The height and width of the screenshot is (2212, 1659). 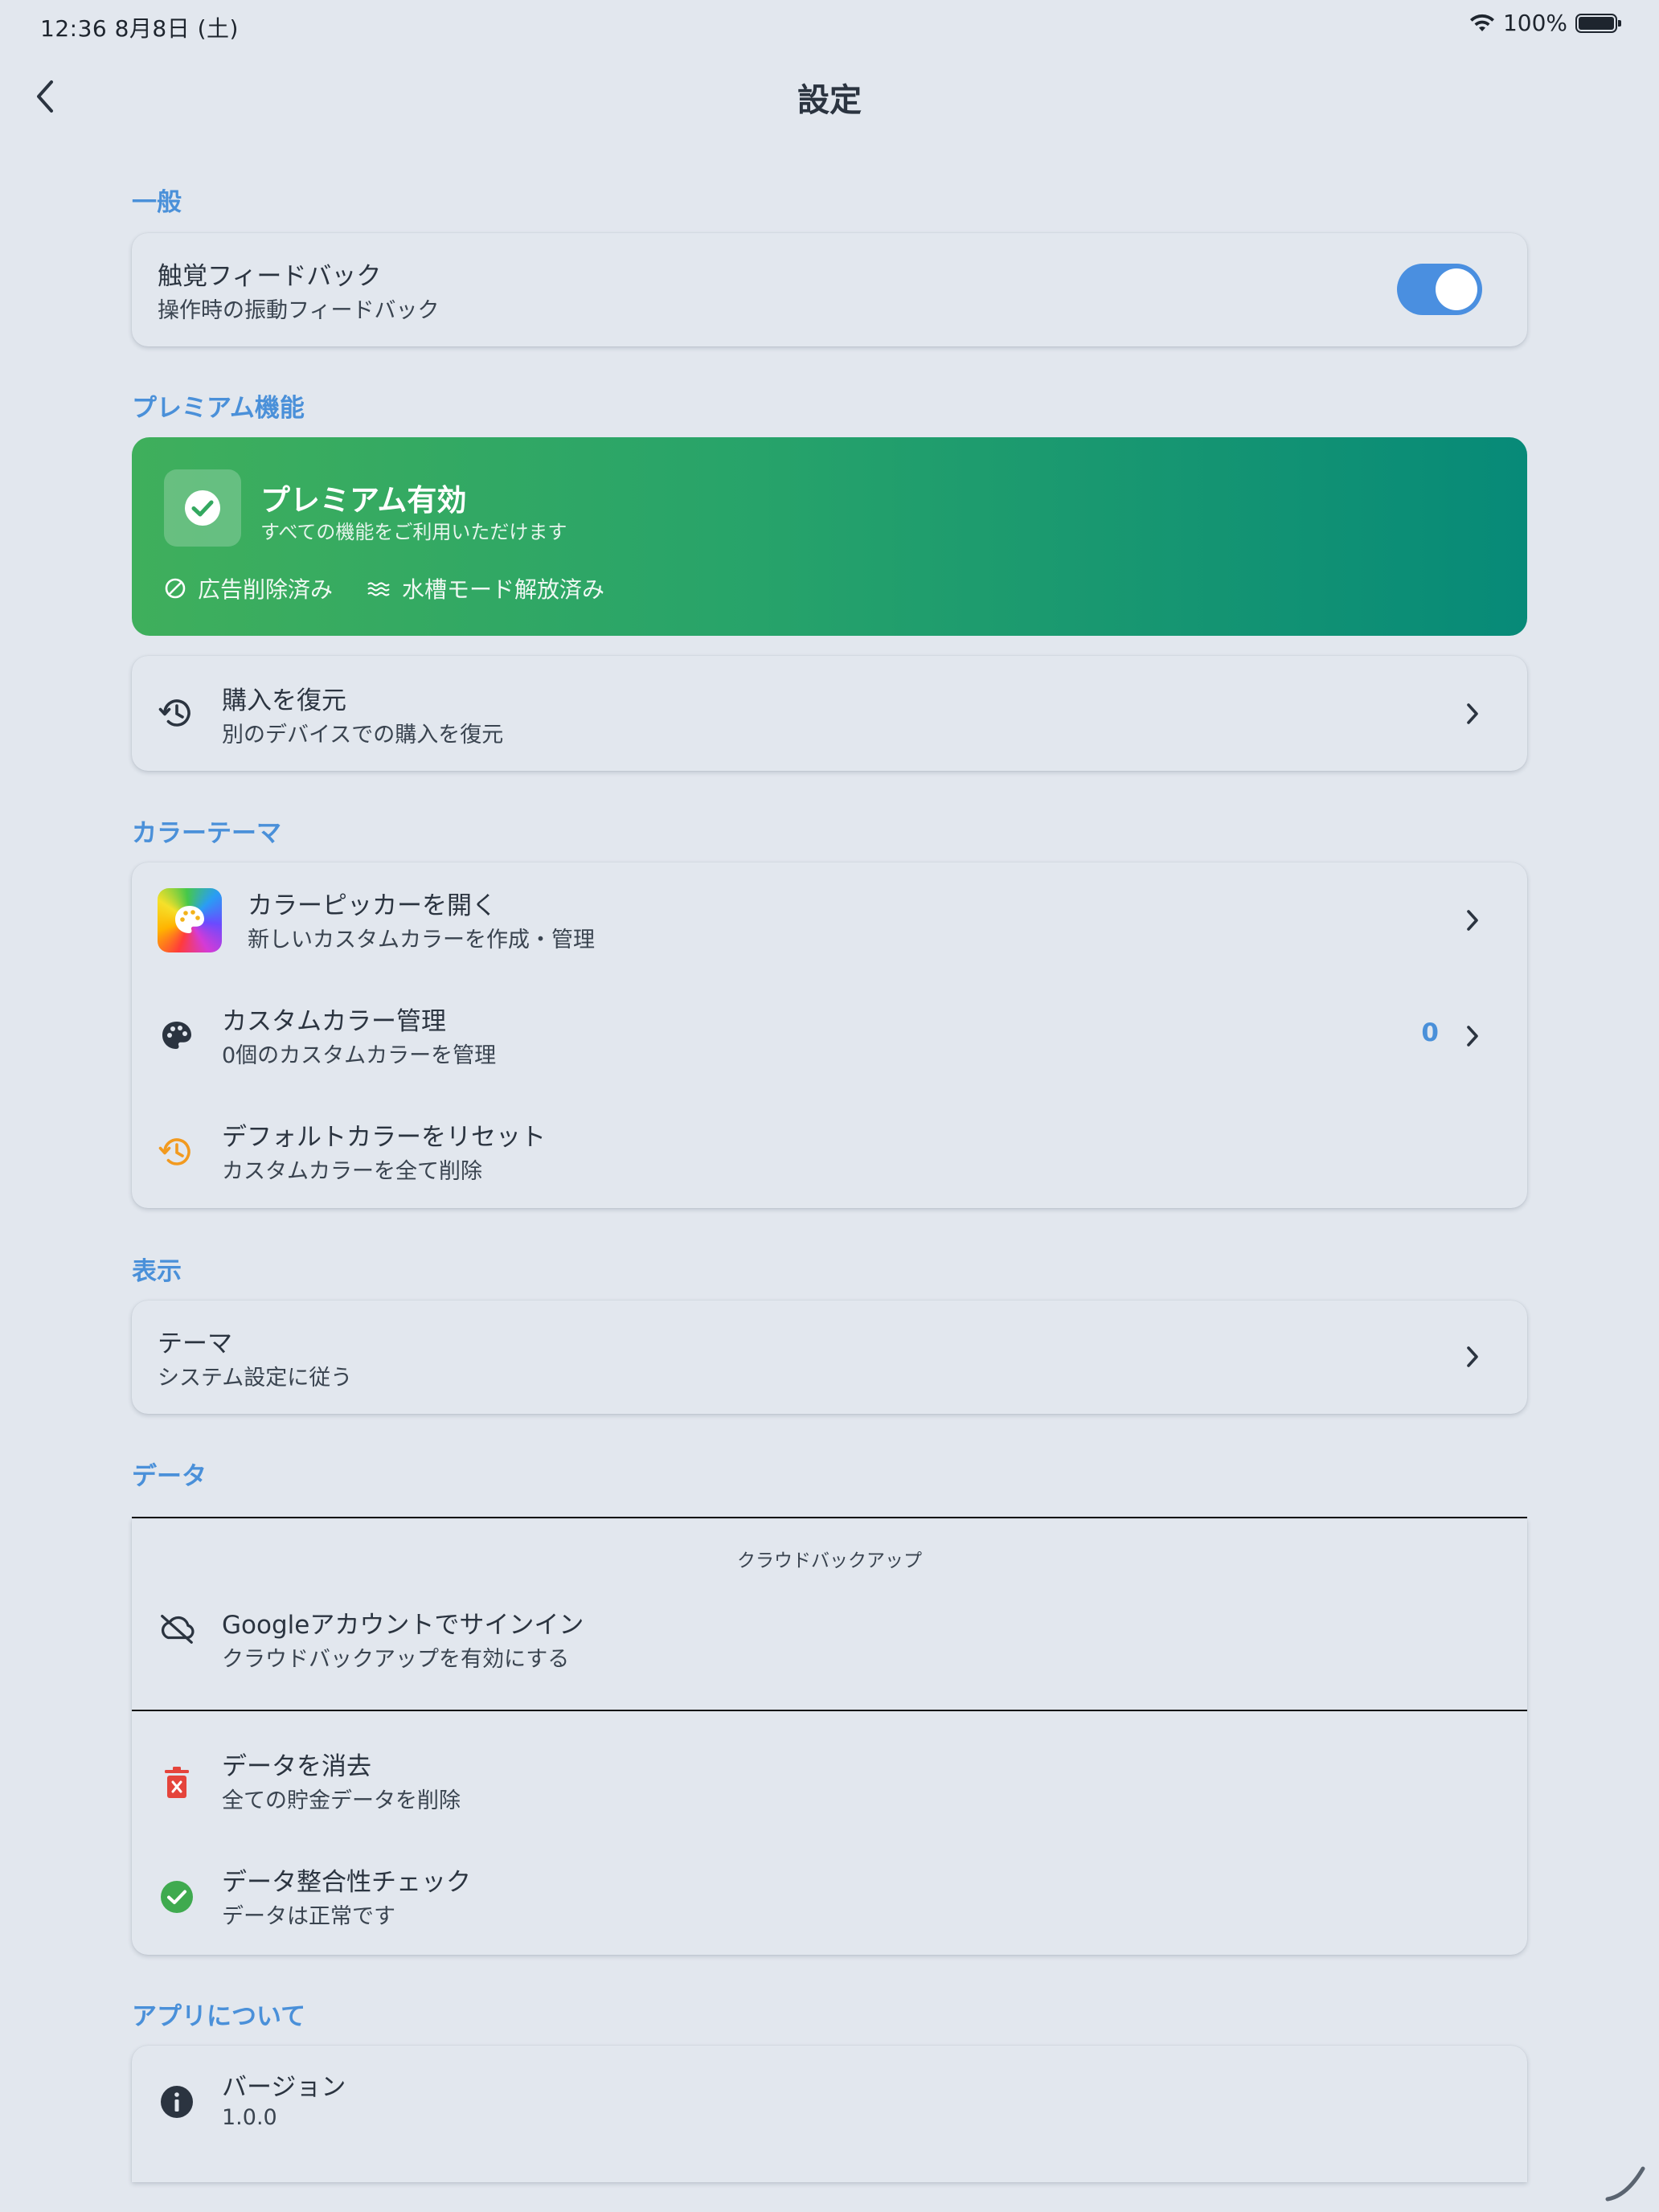 I want to click on display-card: テーマ システム設定に従う, so click(x=829, y=1357).